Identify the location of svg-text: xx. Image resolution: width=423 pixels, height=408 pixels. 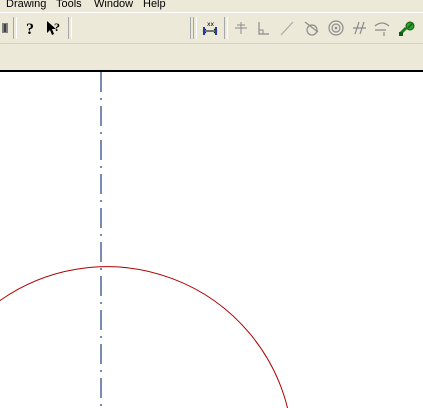
(211, 24).